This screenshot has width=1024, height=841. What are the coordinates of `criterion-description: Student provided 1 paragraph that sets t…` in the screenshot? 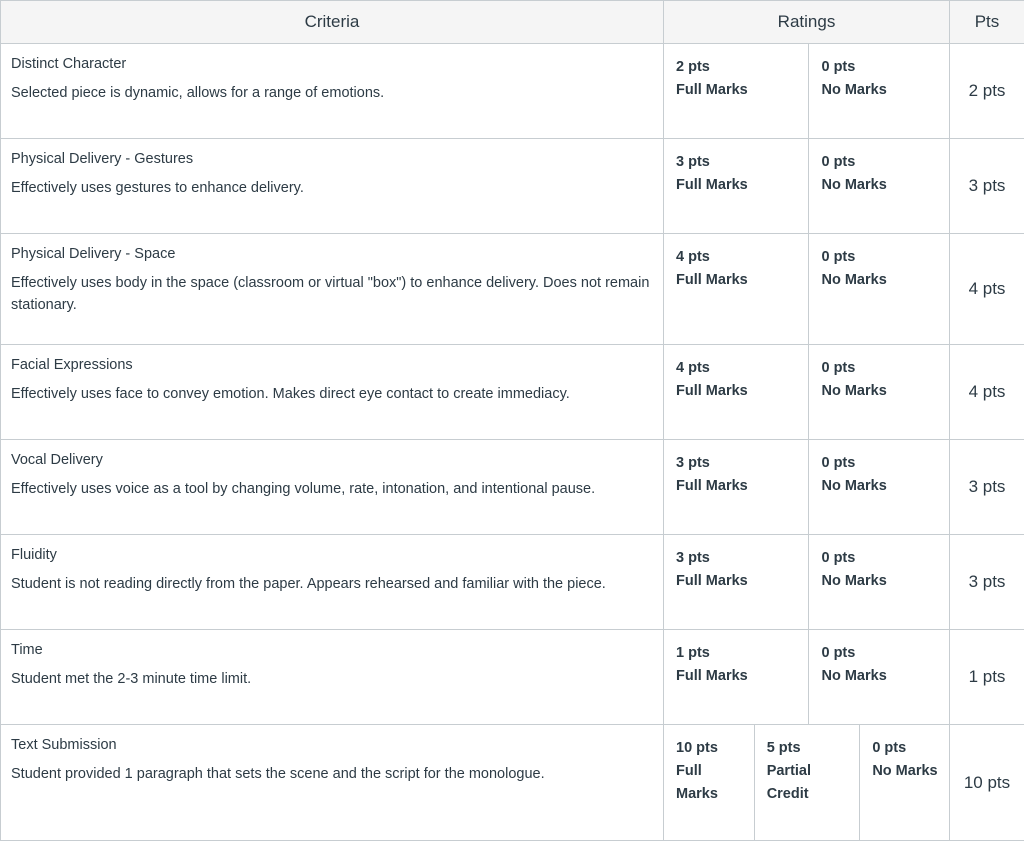 It's located at (332, 774).